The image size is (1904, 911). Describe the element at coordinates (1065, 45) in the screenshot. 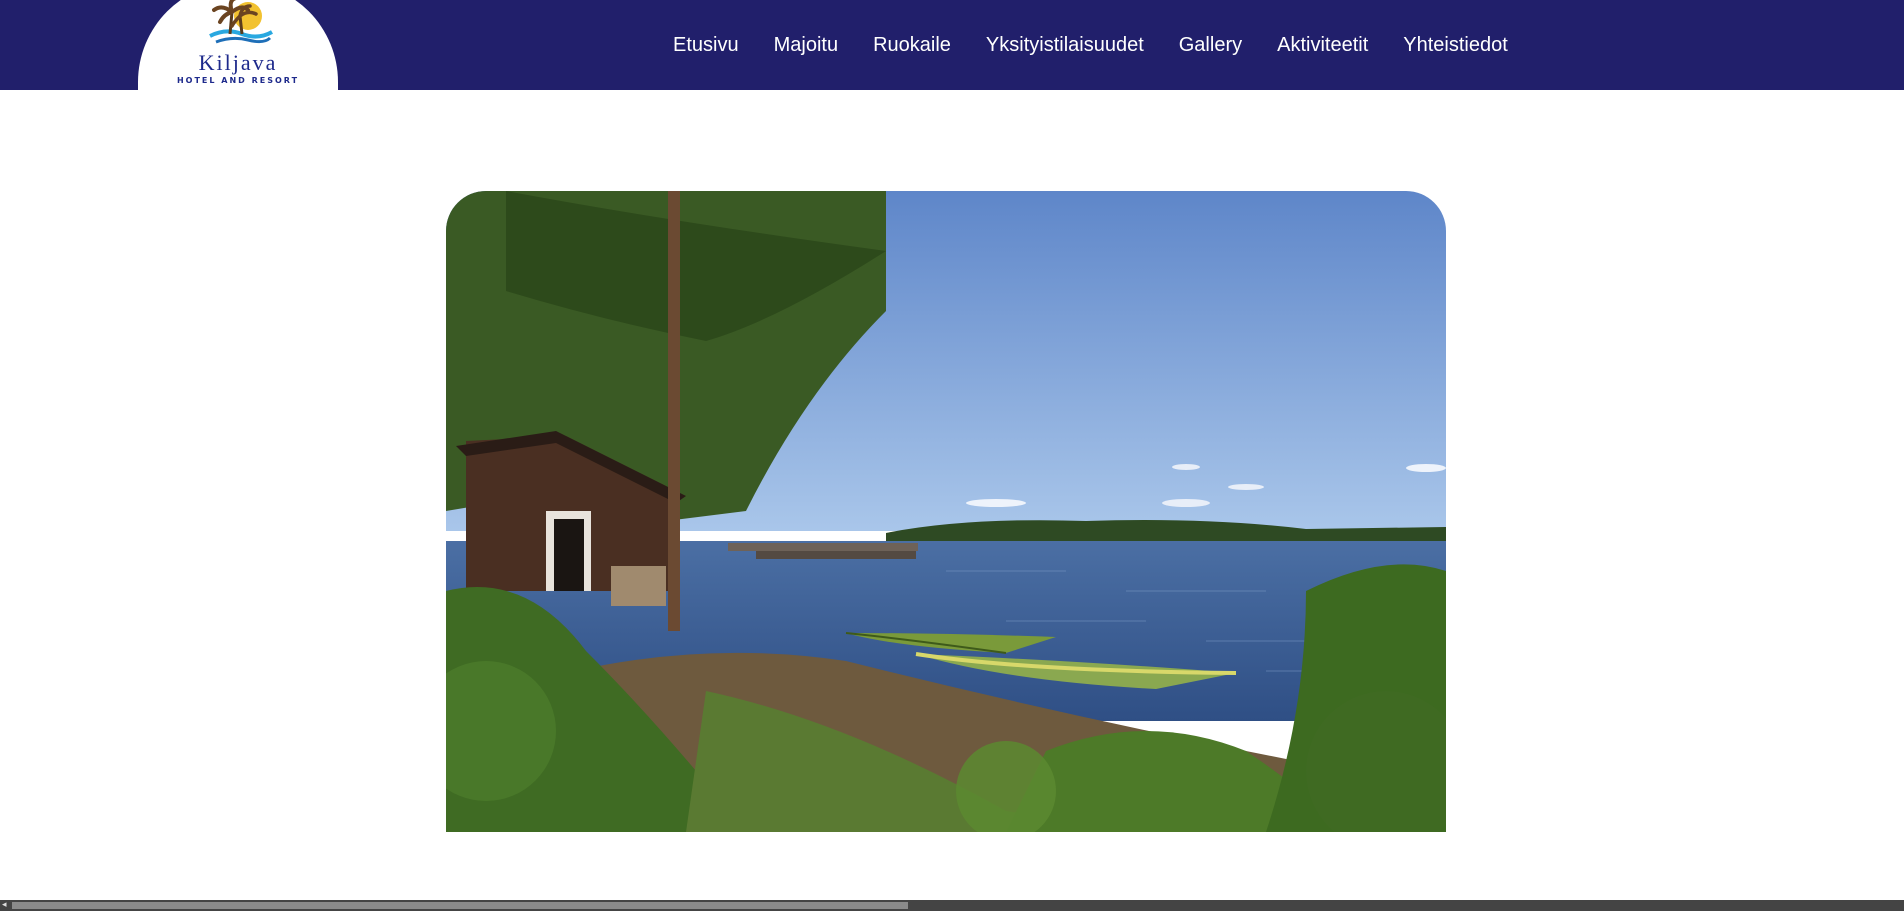

I see `nav-item-yksityistilaisuudet: Yksityistilaisuudet` at that location.